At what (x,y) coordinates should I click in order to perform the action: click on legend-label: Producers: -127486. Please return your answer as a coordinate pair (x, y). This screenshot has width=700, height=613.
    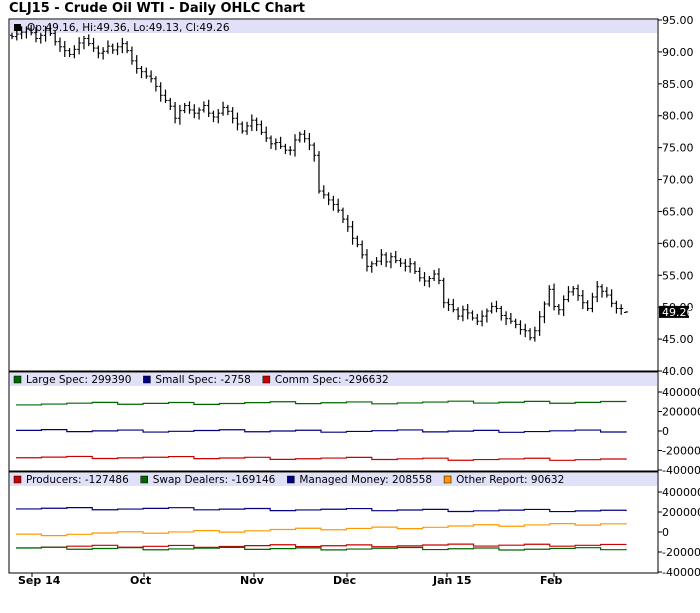
    Looking at the image, I should click on (77, 480).